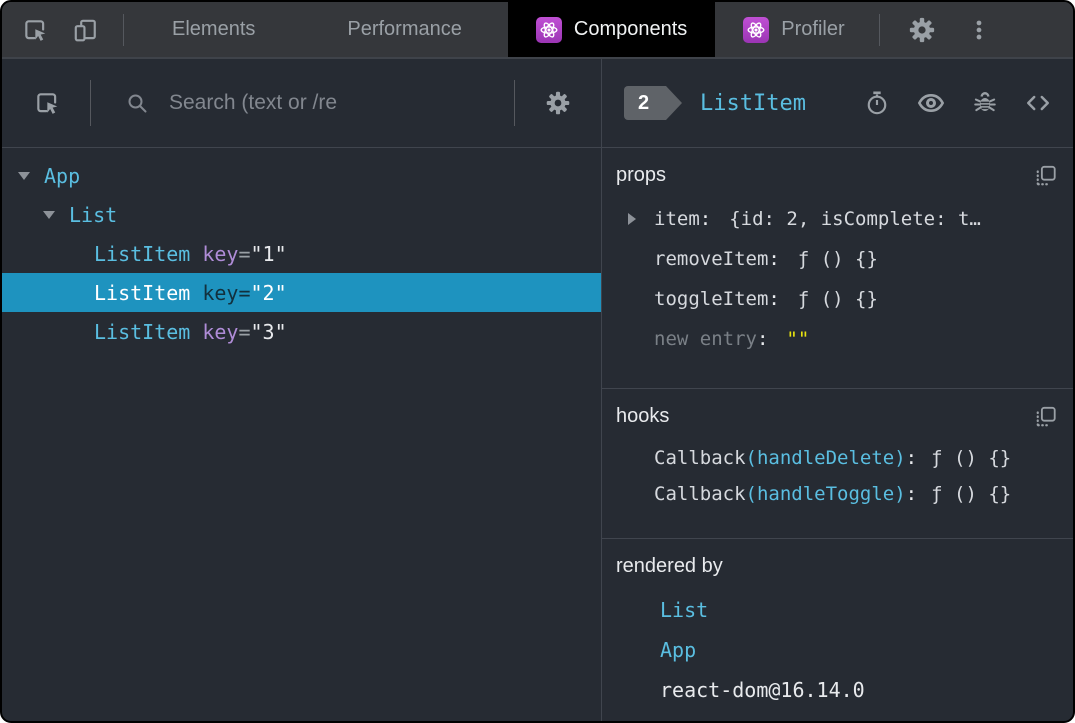 This screenshot has height=723, width=1075. I want to click on settings-button, so click(922, 30).